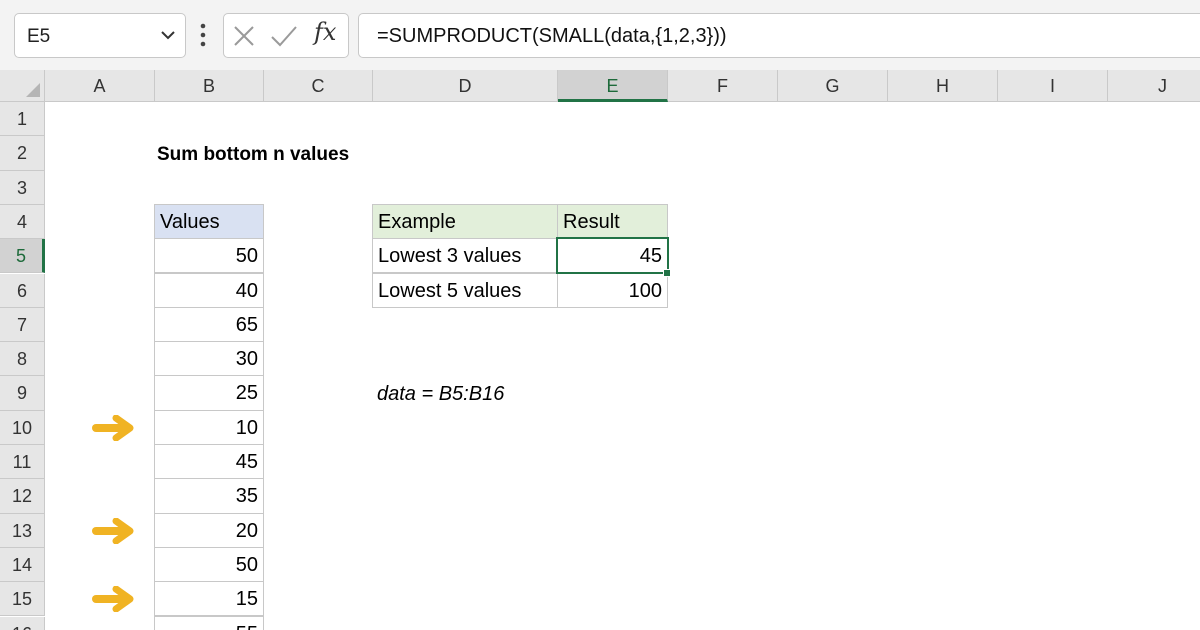 The image size is (1200, 630). Describe the element at coordinates (329, 36) in the screenshot. I see `insert-function-icon: fx` at that location.